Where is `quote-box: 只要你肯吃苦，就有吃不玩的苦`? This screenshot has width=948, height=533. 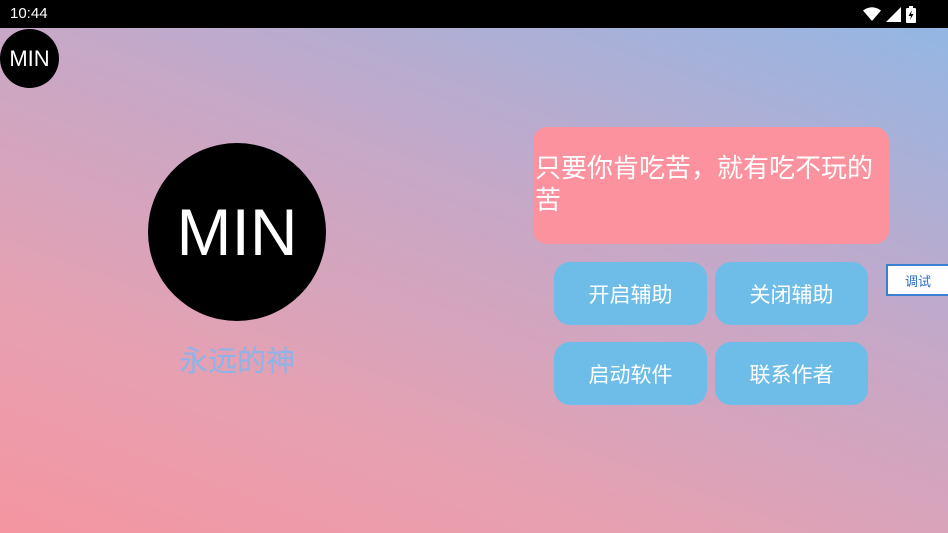 quote-box: 只要你肯吃苦，就有吃不玩的苦 is located at coordinates (711, 185).